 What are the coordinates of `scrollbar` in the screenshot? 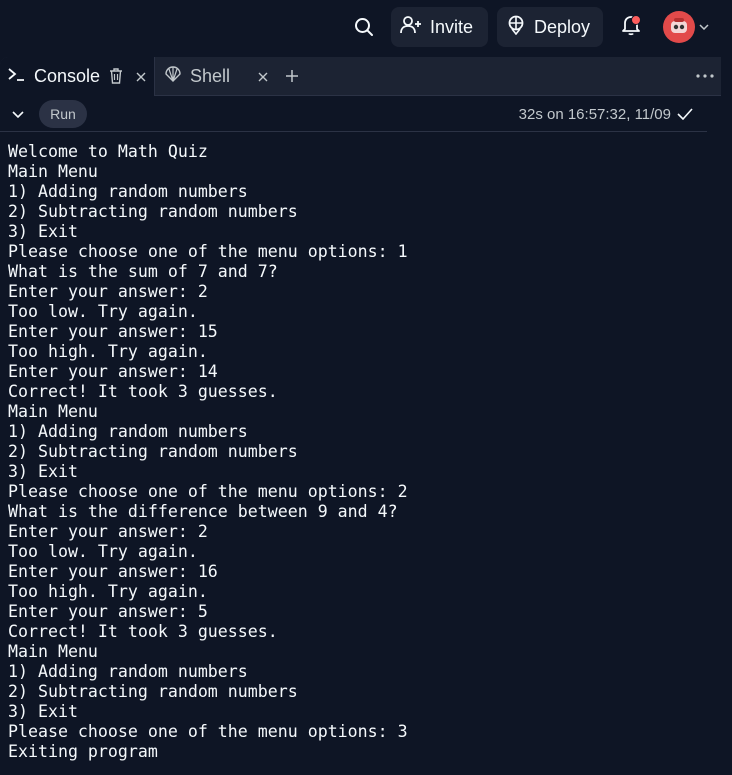 It's located at (714, 435).